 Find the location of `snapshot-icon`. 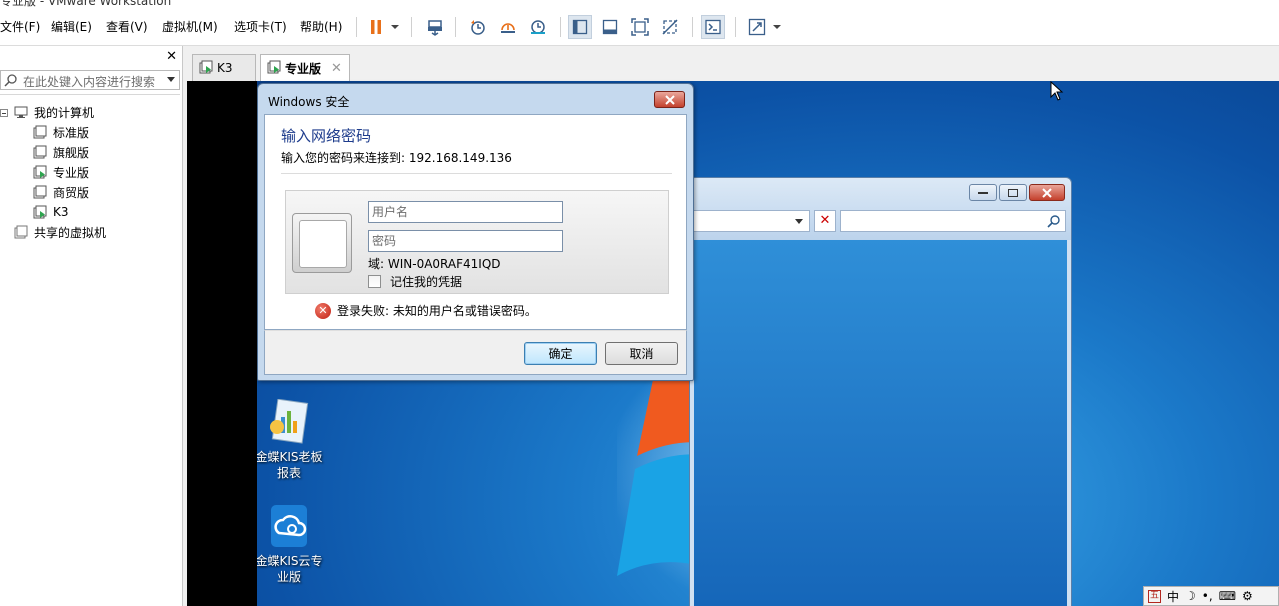

snapshot-icon is located at coordinates (478, 27).